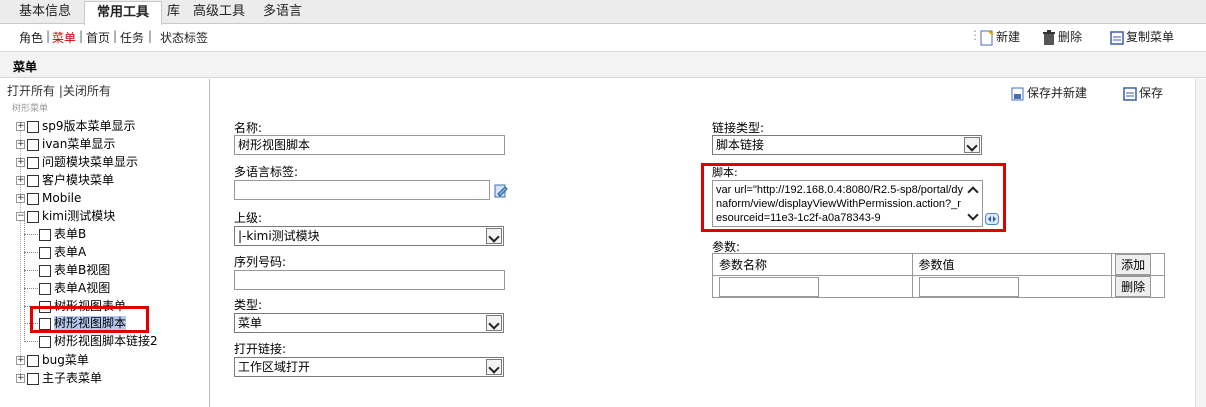 Image resolution: width=1206 pixels, height=407 pixels. What do you see at coordinates (603, 12) in the screenshot?
I see `top-tab-bar: 基本信息 常用工具 库 高级工具 多语言` at bounding box center [603, 12].